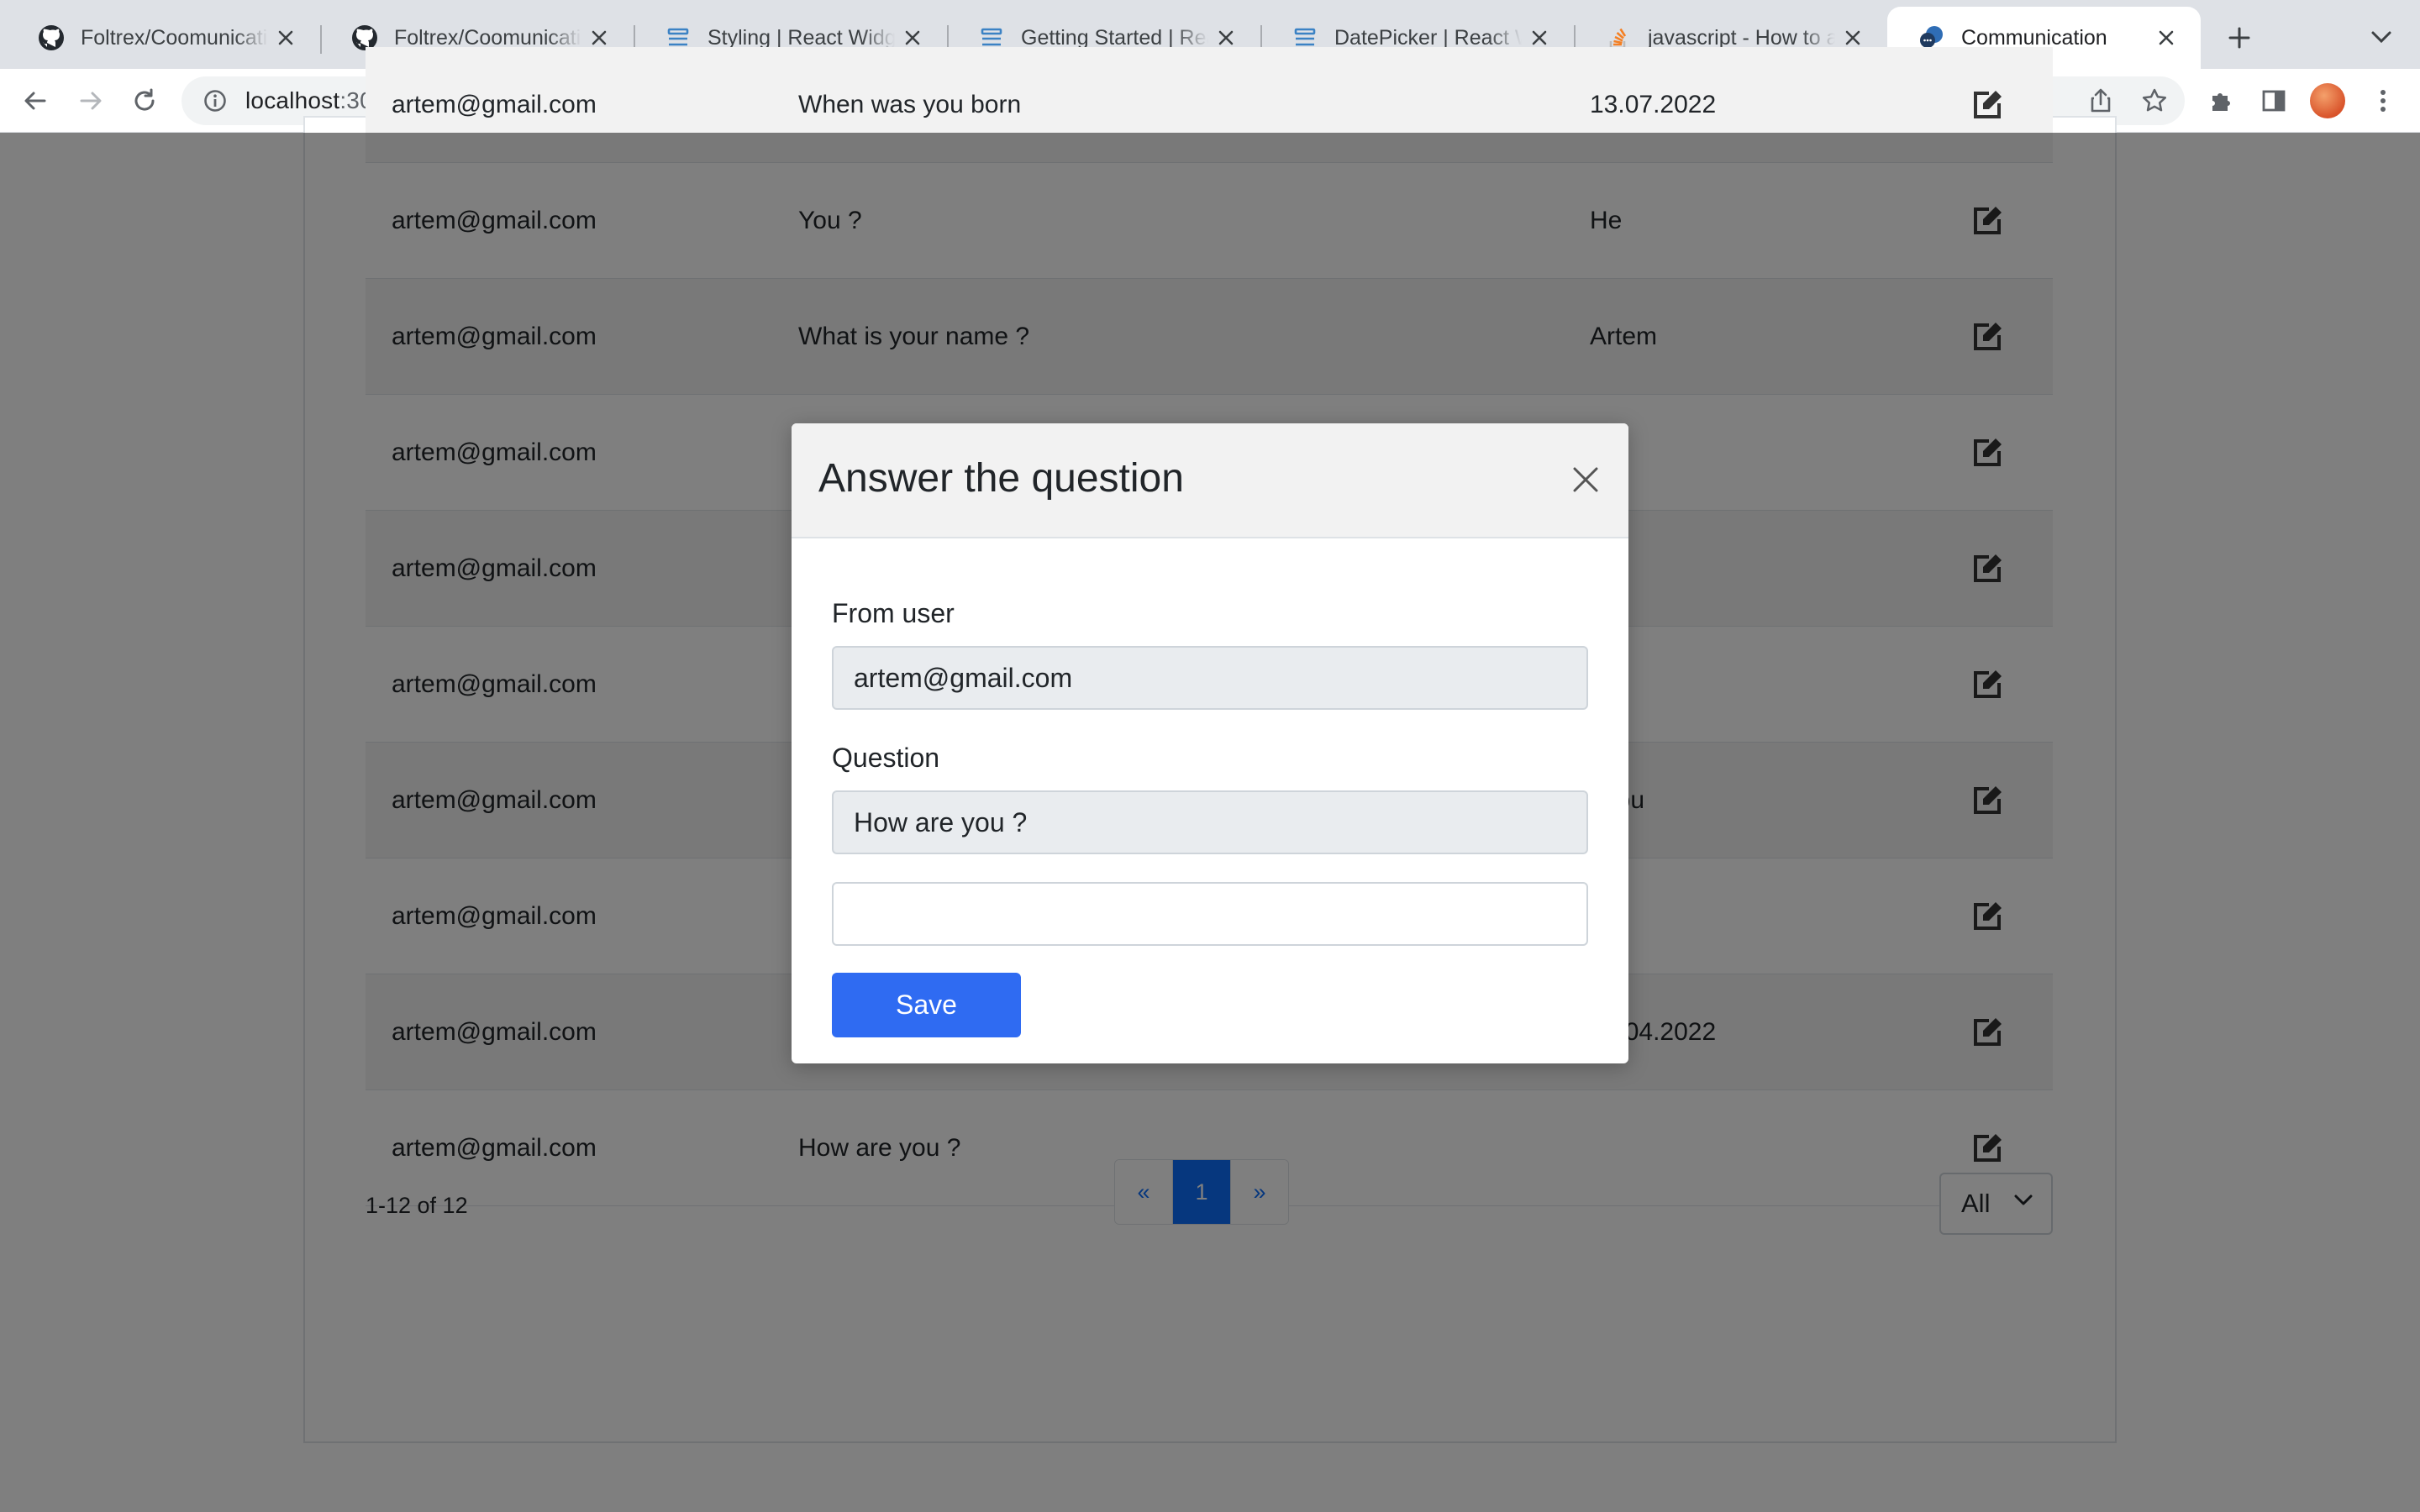  I want to click on arrow-left-icon, so click(35, 101).